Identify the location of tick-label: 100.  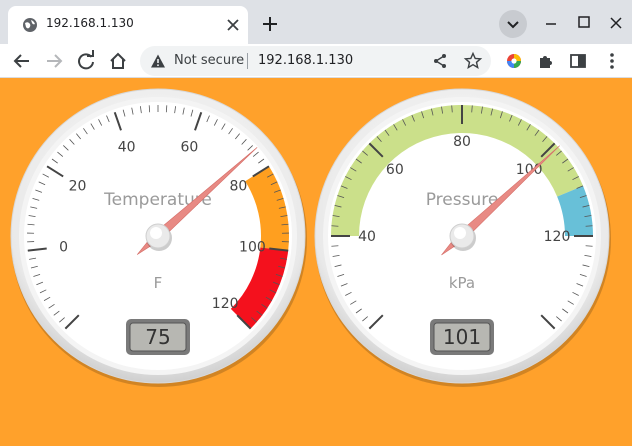
(252, 248).